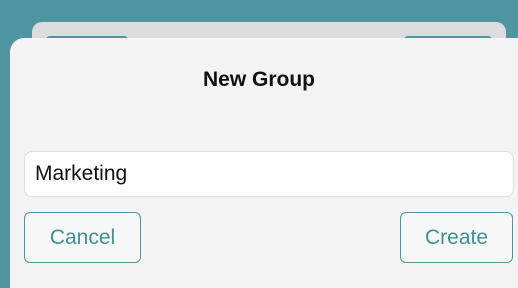  What do you see at coordinates (258, 79) in the screenshot?
I see `dialog-title: New Group` at bounding box center [258, 79].